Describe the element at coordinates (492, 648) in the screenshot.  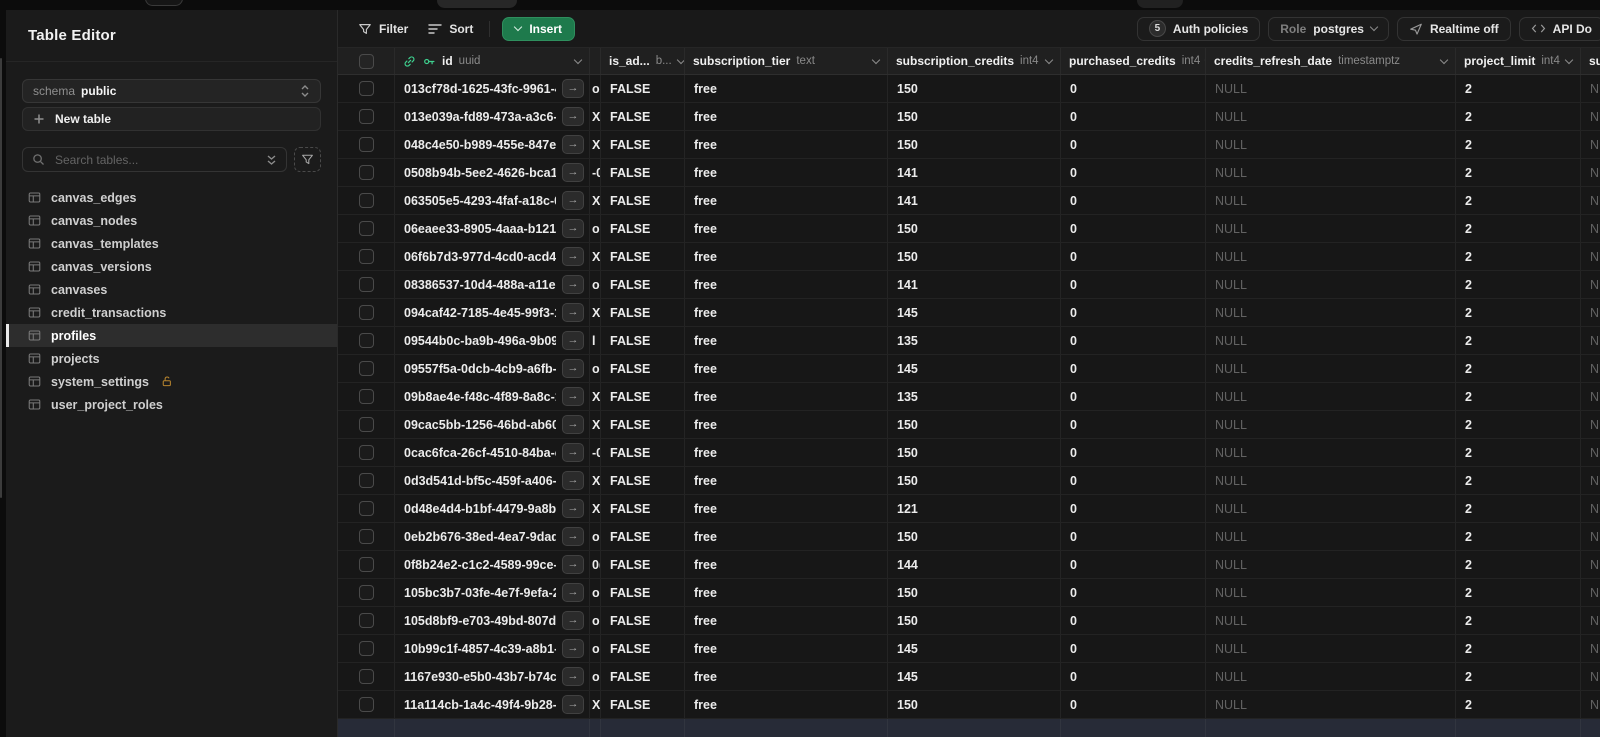
I see `id-cell: 10b99c1f-4857-4c39-a8b1-263b8... →` at that location.